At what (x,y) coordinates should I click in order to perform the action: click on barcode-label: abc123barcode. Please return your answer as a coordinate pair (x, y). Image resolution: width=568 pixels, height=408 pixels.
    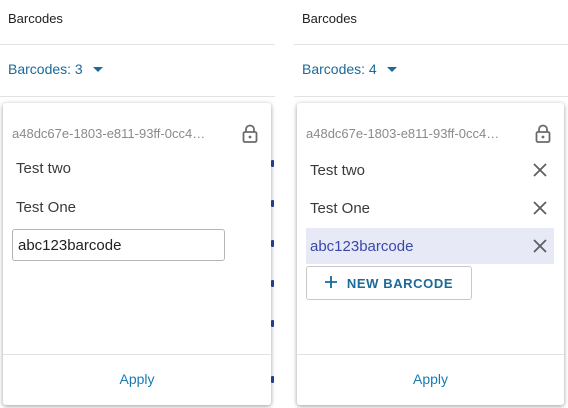
    Looking at the image, I should click on (362, 246).